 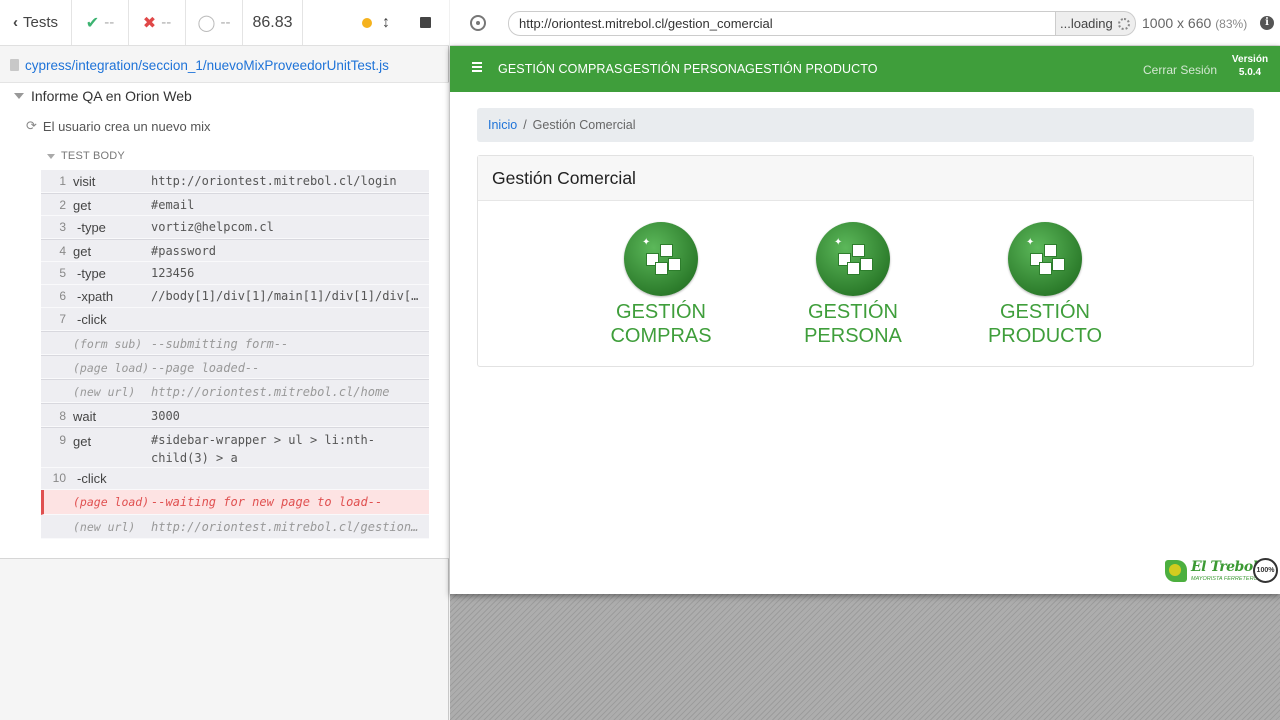 What do you see at coordinates (478, 23) in the screenshot?
I see `selector-playground-icon` at bounding box center [478, 23].